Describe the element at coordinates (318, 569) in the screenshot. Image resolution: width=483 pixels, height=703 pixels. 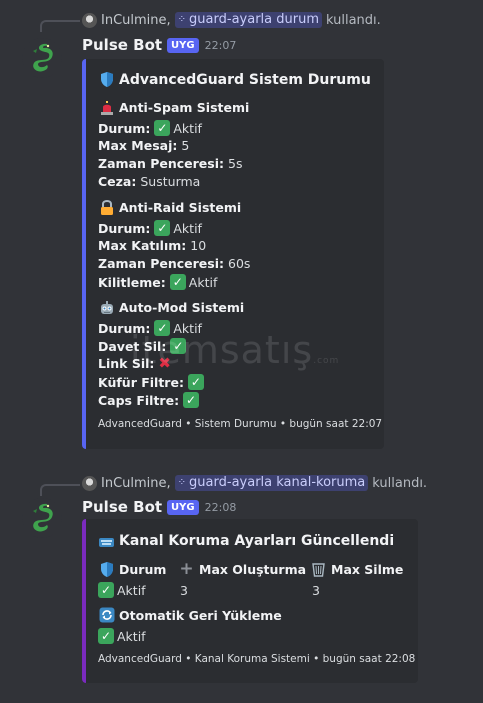
I see `wastebasket-icon` at that location.